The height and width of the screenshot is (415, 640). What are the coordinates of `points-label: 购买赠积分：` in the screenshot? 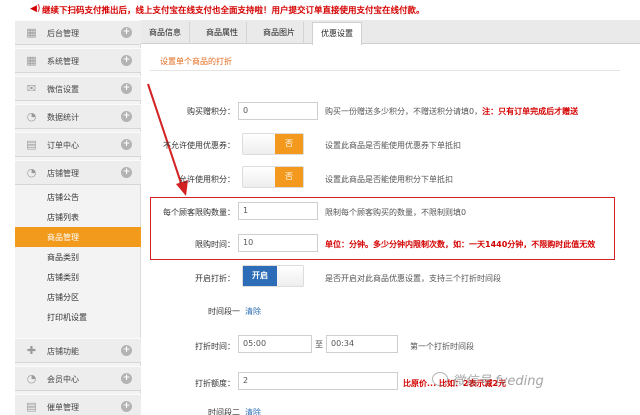 It's located at (211, 111).